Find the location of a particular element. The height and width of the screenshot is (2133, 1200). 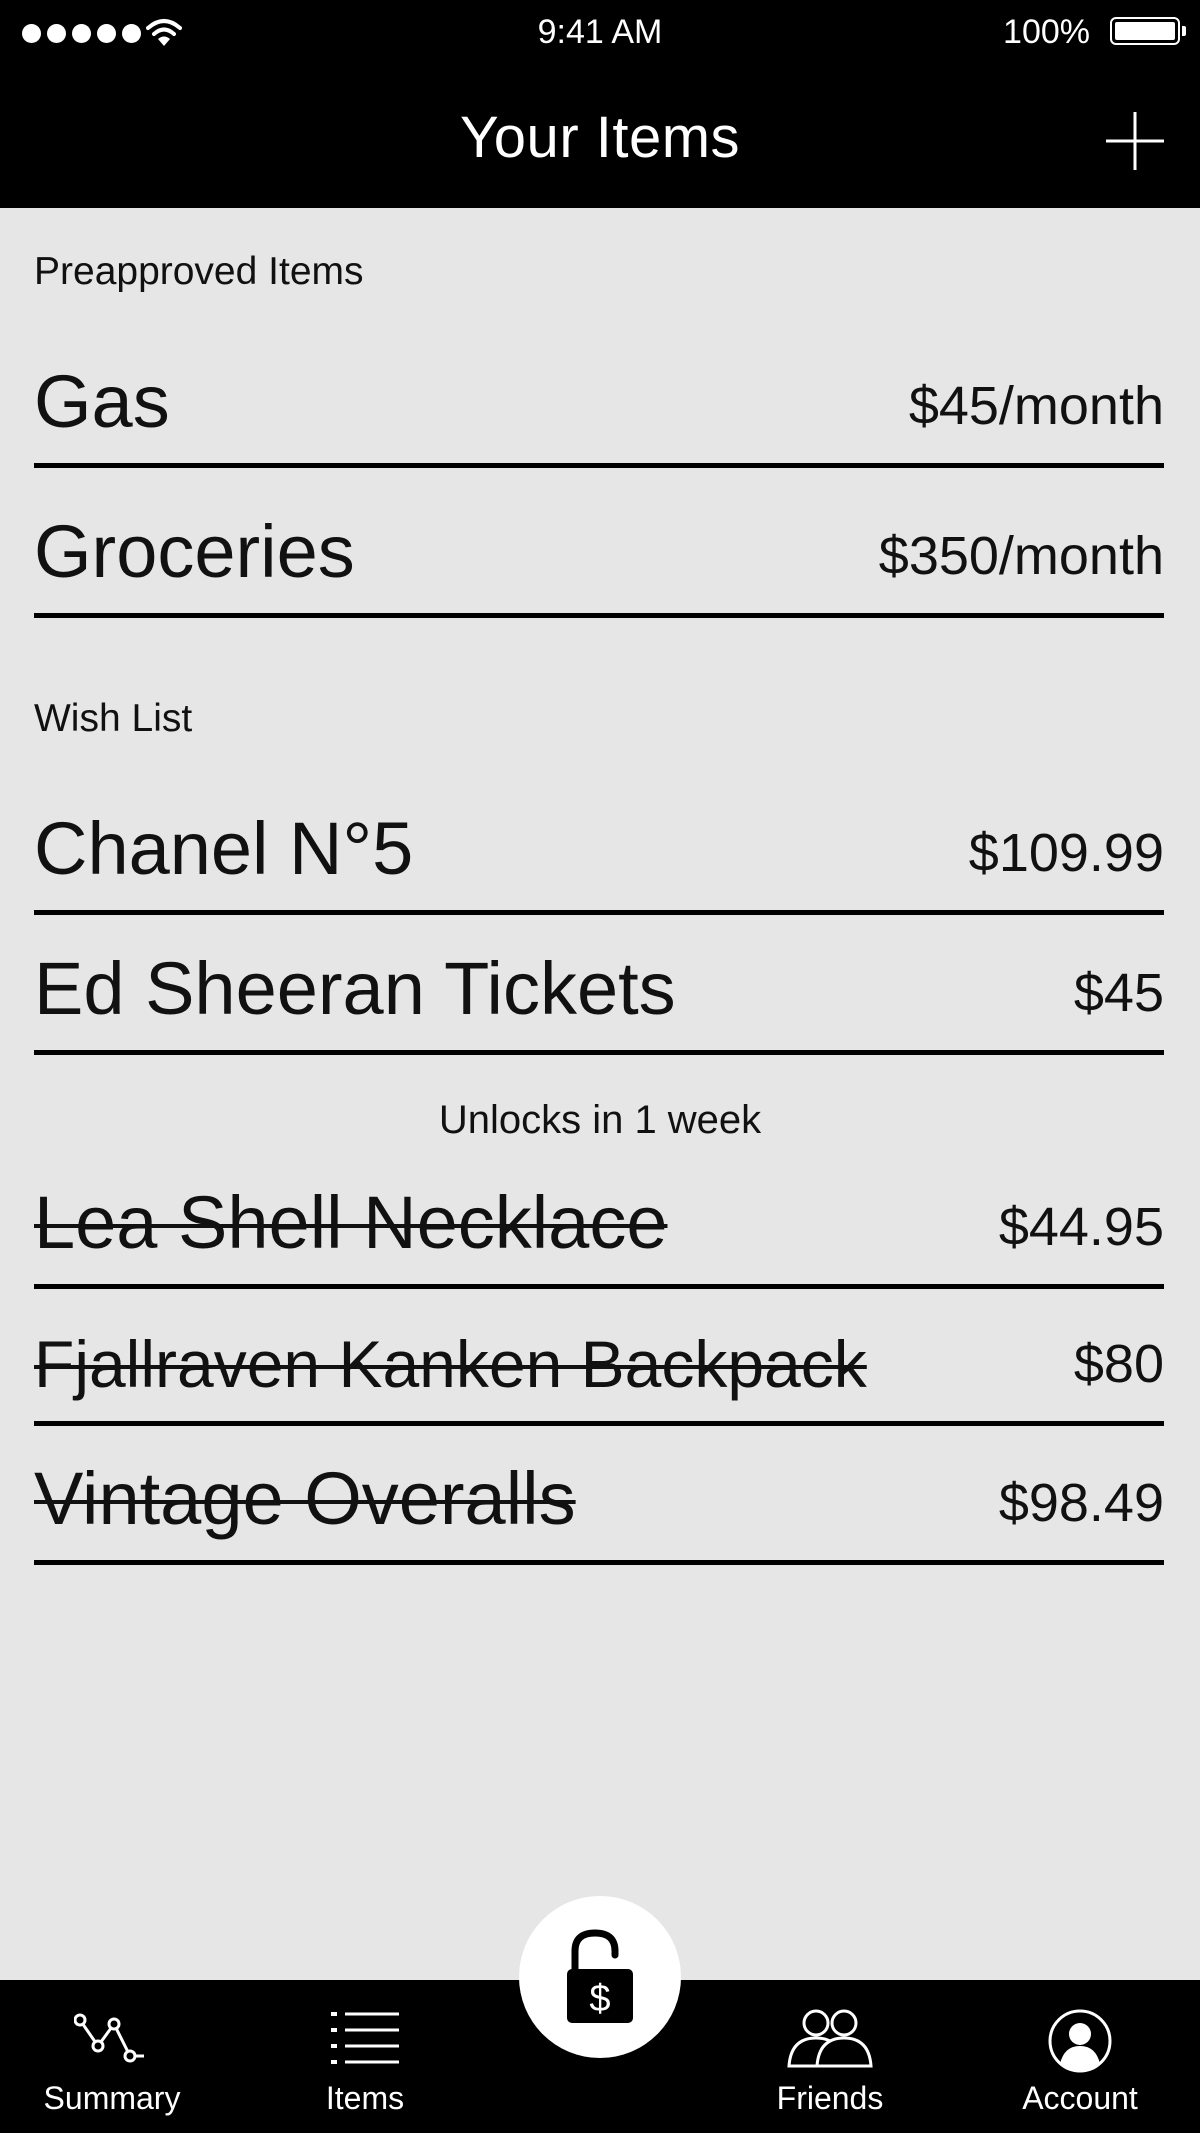

item-name: Groceries is located at coordinates (194, 551).